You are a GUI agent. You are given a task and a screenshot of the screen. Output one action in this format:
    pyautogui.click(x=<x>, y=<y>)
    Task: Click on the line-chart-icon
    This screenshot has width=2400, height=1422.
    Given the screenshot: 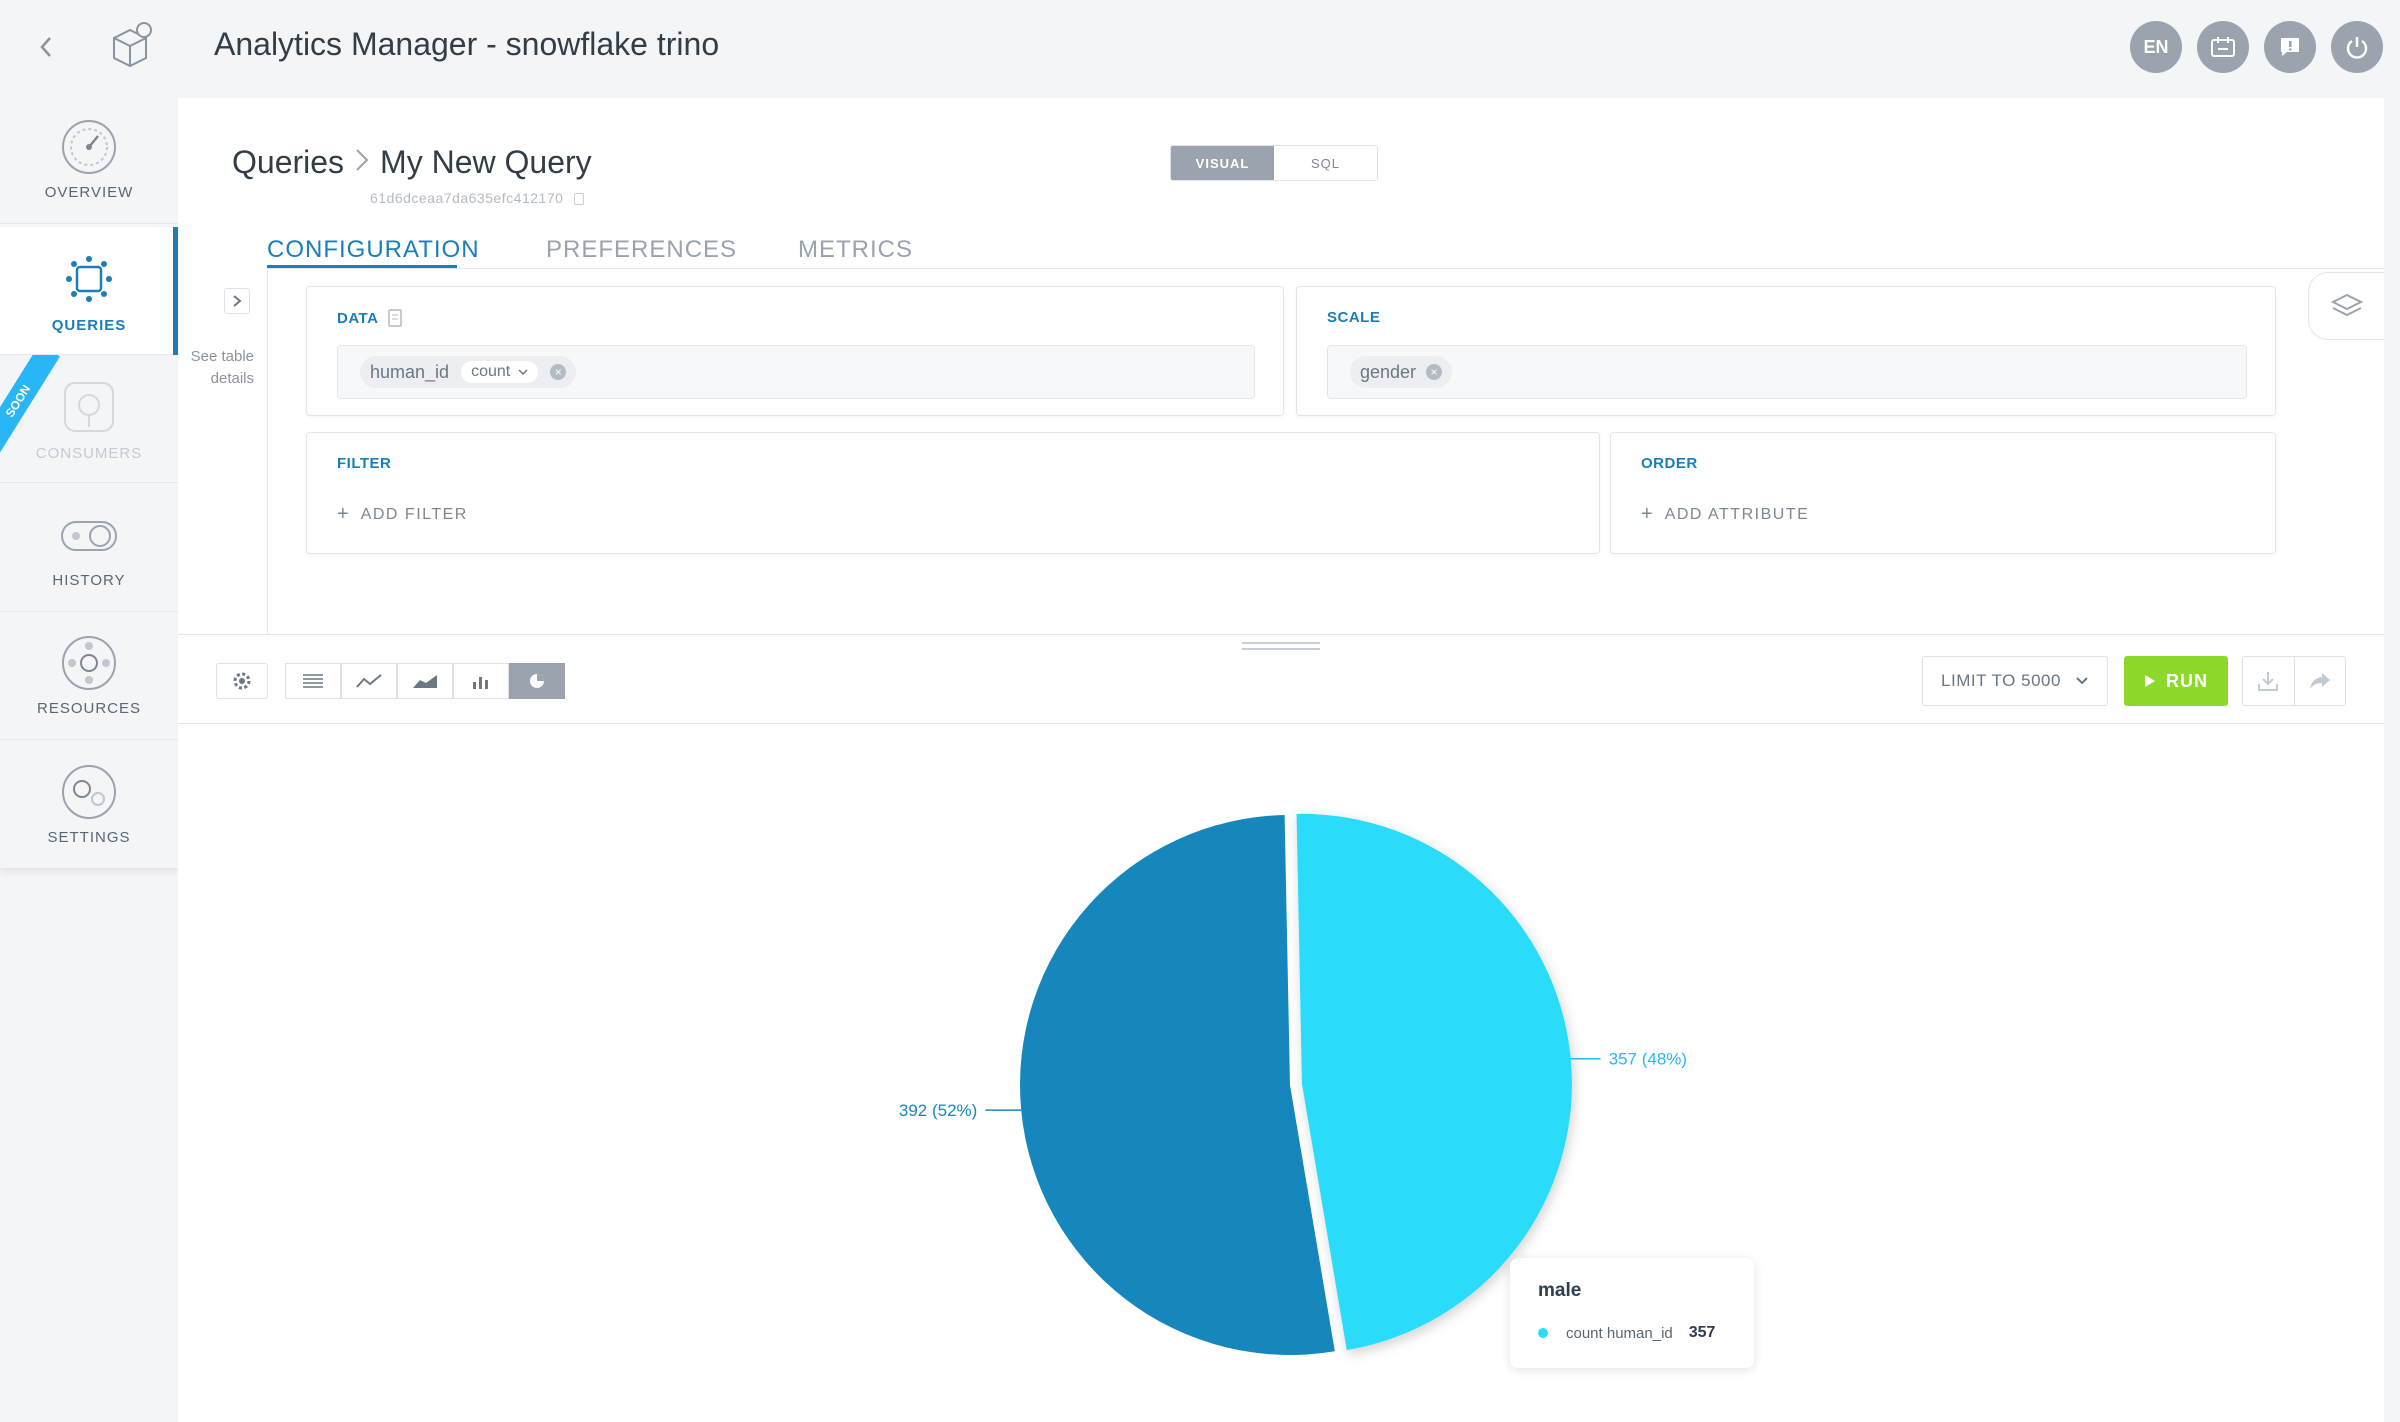 What is the action you would take?
    pyautogui.click(x=369, y=681)
    